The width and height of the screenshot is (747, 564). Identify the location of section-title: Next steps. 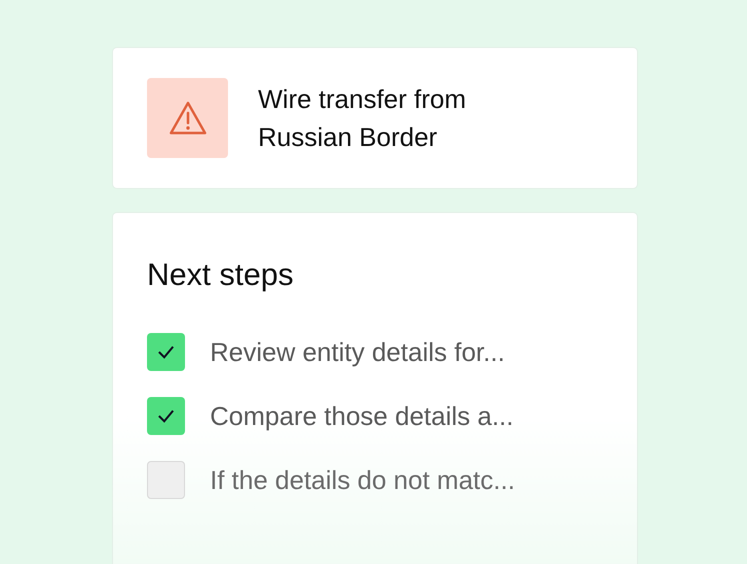
(220, 275).